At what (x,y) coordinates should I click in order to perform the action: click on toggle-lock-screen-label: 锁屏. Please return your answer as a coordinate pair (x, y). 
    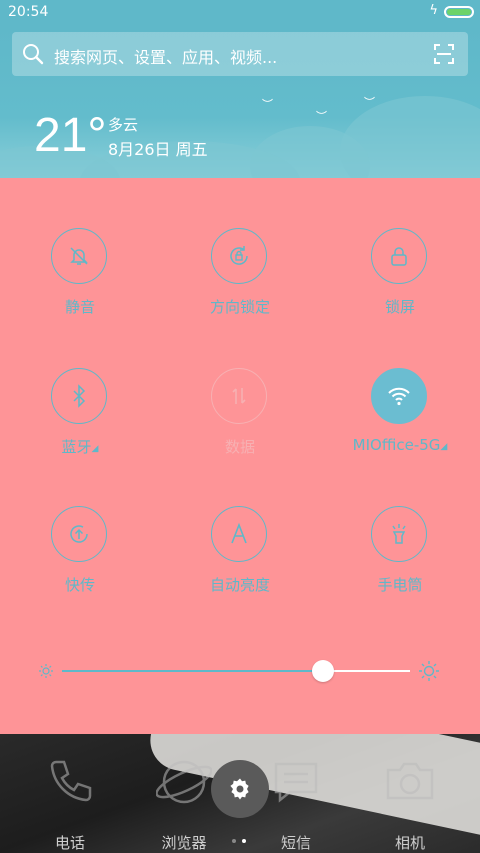
    Looking at the image, I should click on (399, 307).